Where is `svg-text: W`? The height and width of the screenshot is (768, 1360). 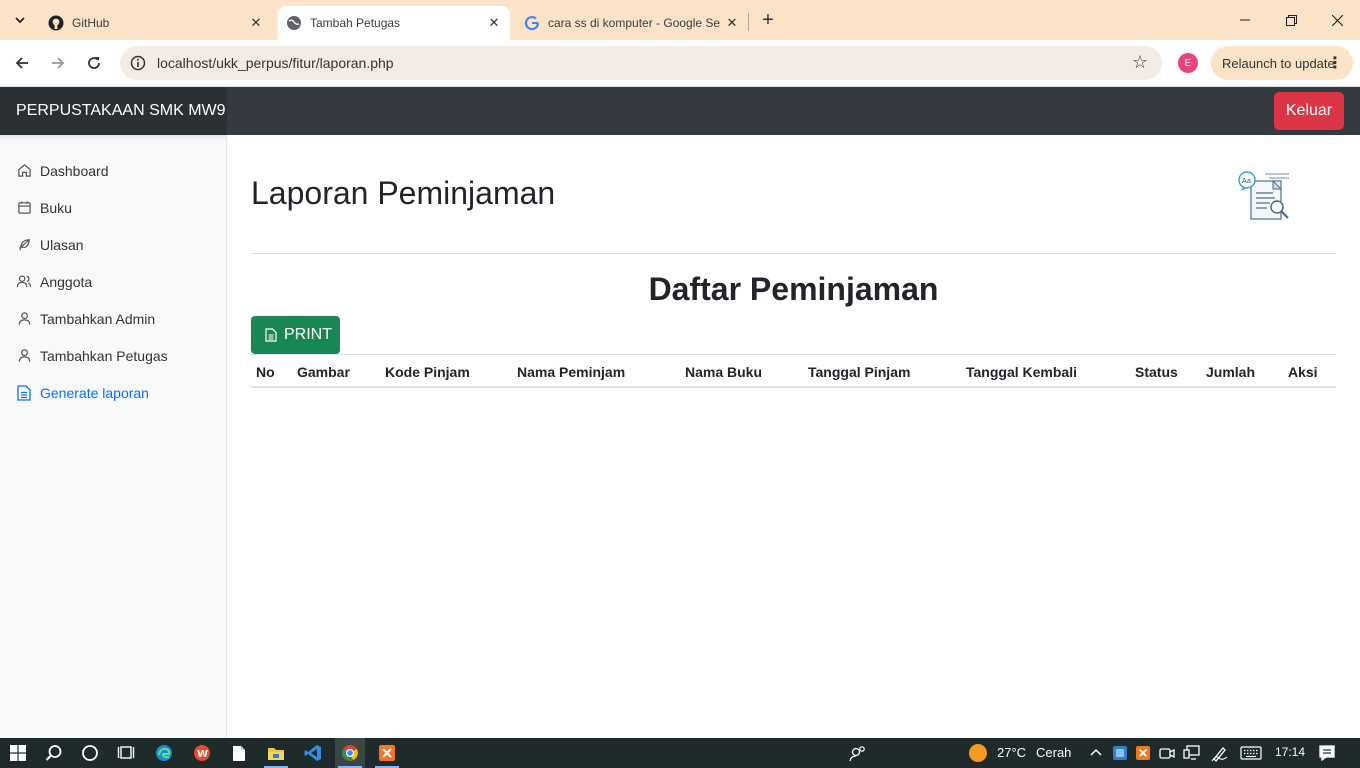 svg-text: W is located at coordinates (202, 754).